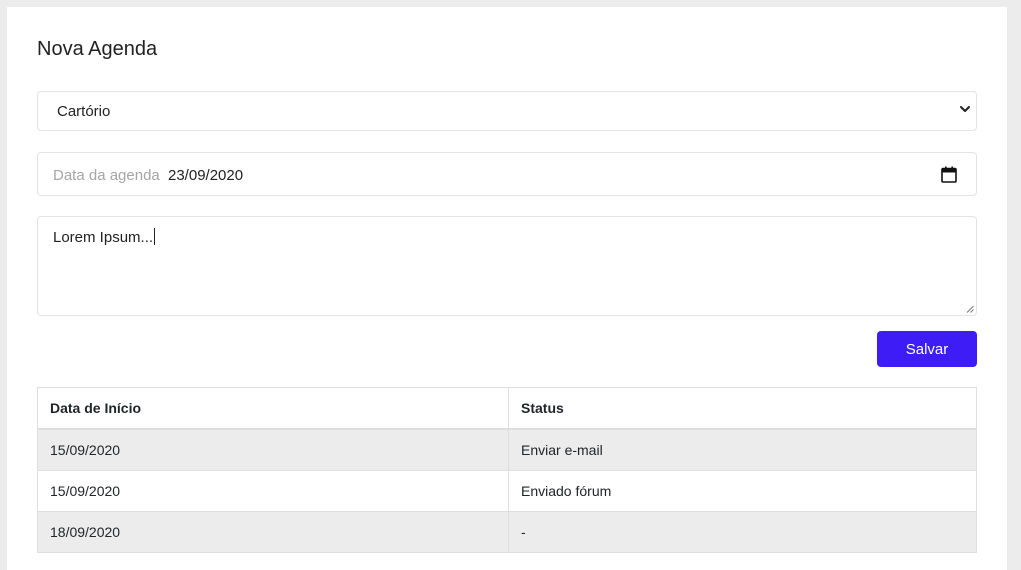  Describe the element at coordinates (84, 111) in the screenshot. I see `category-select-value: Cartório` at that location.